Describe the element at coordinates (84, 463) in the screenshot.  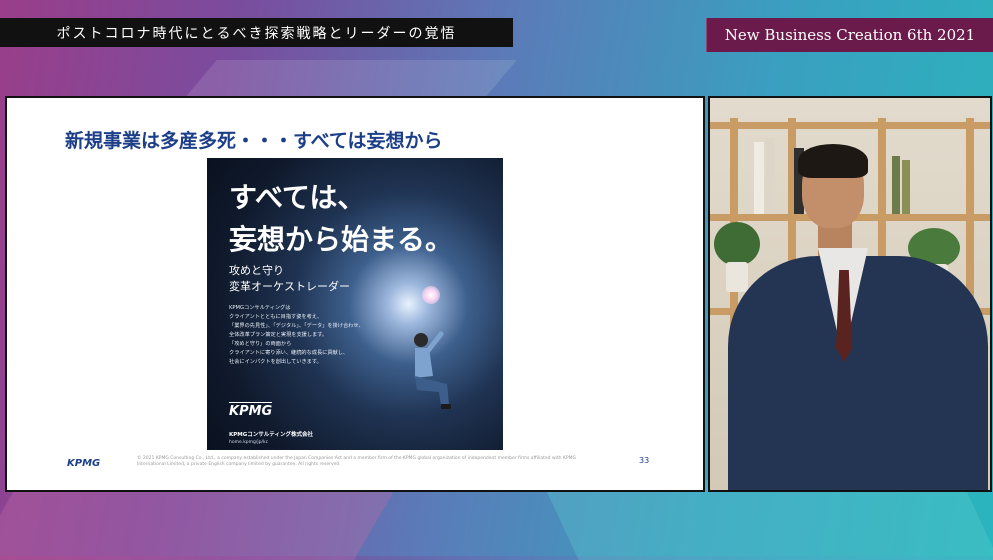
I see `slide-footer-logo: KPMG` at that location.